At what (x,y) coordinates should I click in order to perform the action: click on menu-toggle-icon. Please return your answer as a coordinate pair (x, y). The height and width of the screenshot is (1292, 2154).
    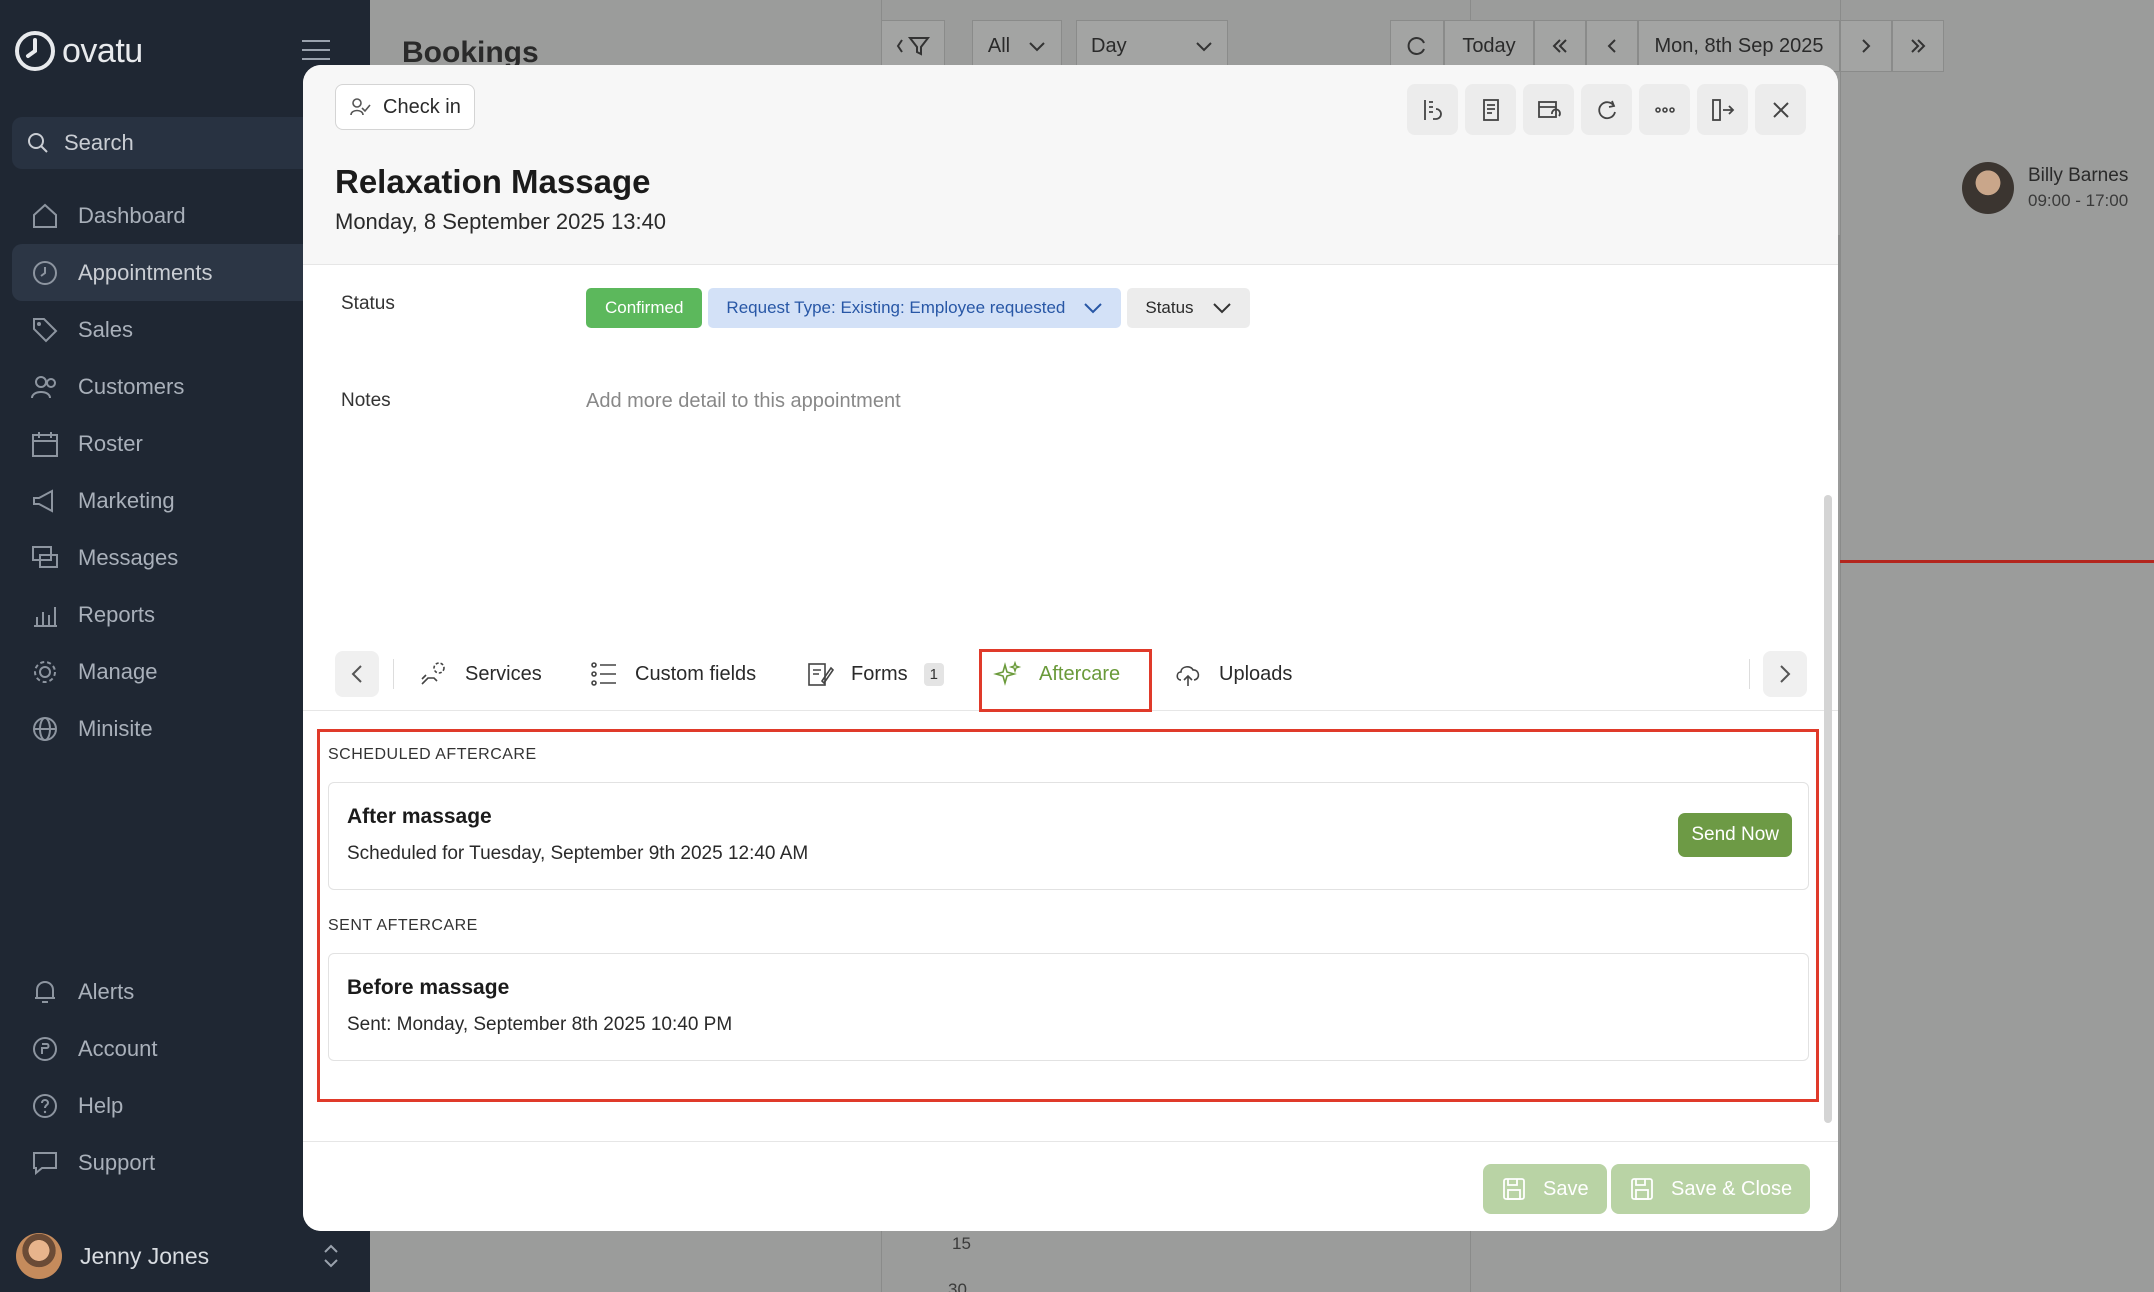
    Looking at the image, I should click on (316, 51).